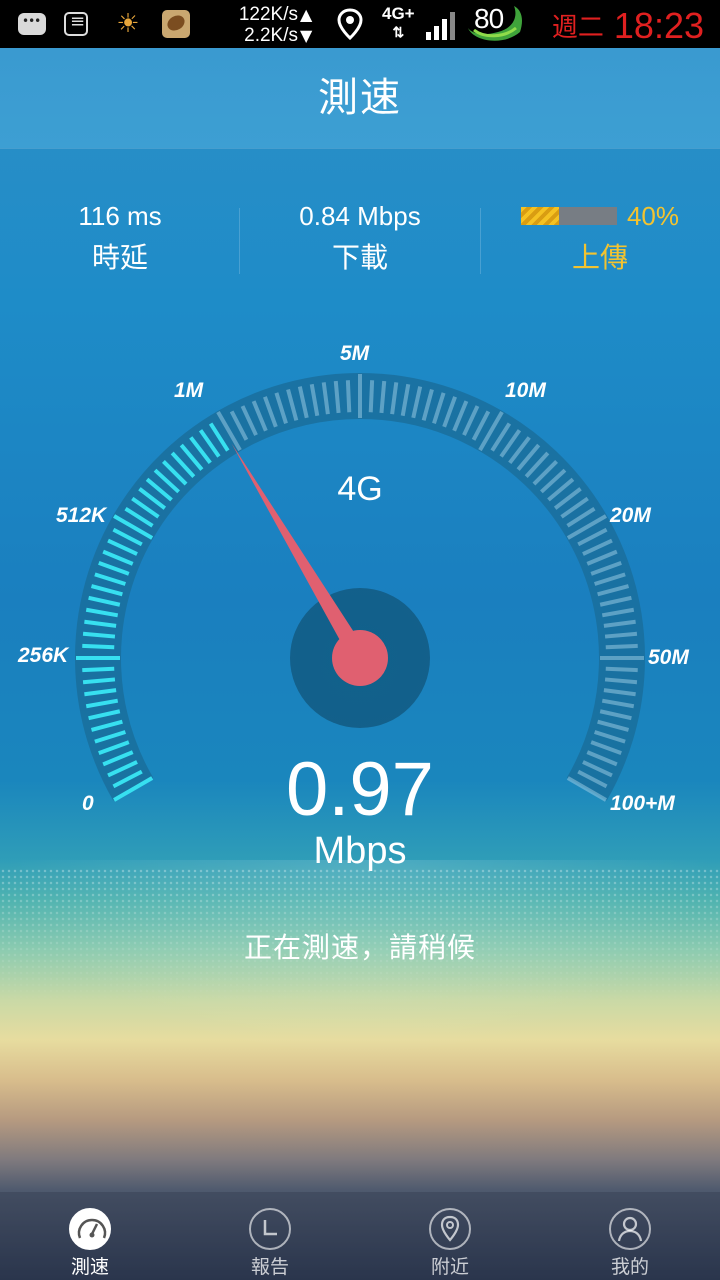 The height and width of the screenshot is (1280, 720). Describe the element at coordinates (398, 32) in the screenshot. I see `data-arrows-icon: ⇅` at that location.